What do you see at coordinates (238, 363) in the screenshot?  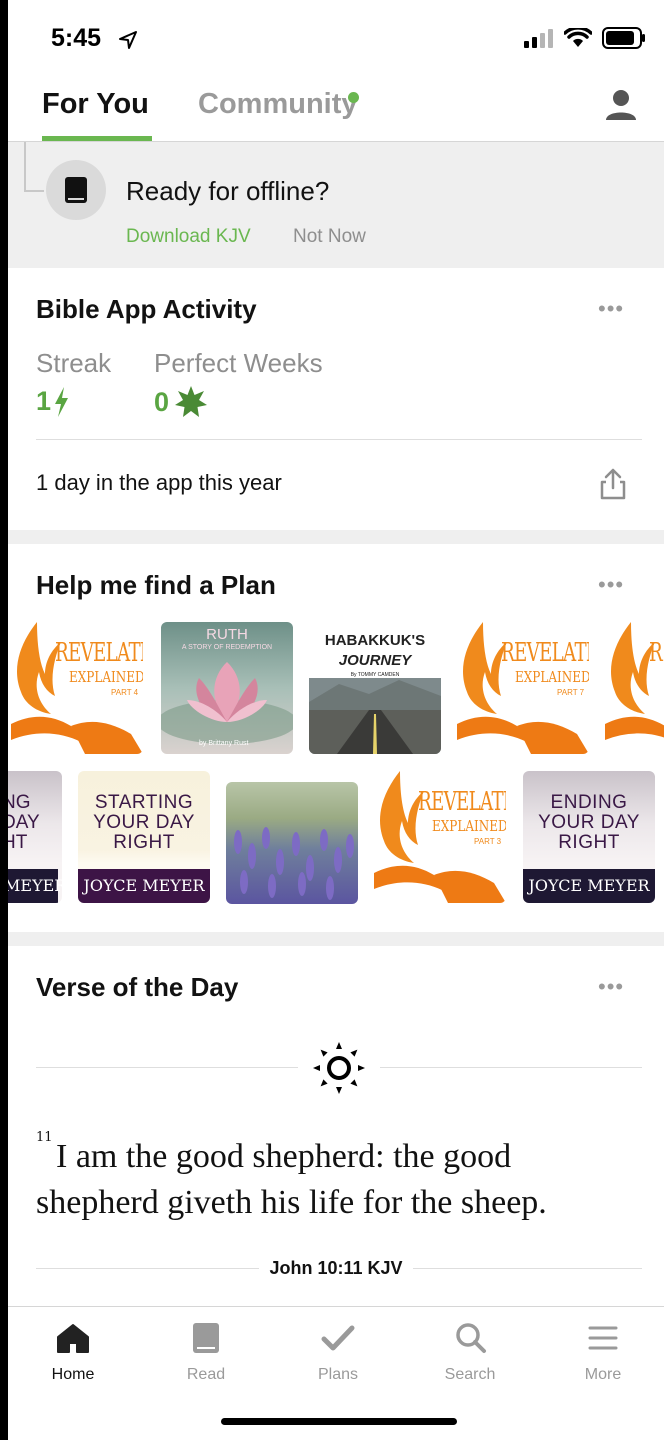 I see `perfect-weeks-label: Perfect Weeks` at bounding box center [238, 363].